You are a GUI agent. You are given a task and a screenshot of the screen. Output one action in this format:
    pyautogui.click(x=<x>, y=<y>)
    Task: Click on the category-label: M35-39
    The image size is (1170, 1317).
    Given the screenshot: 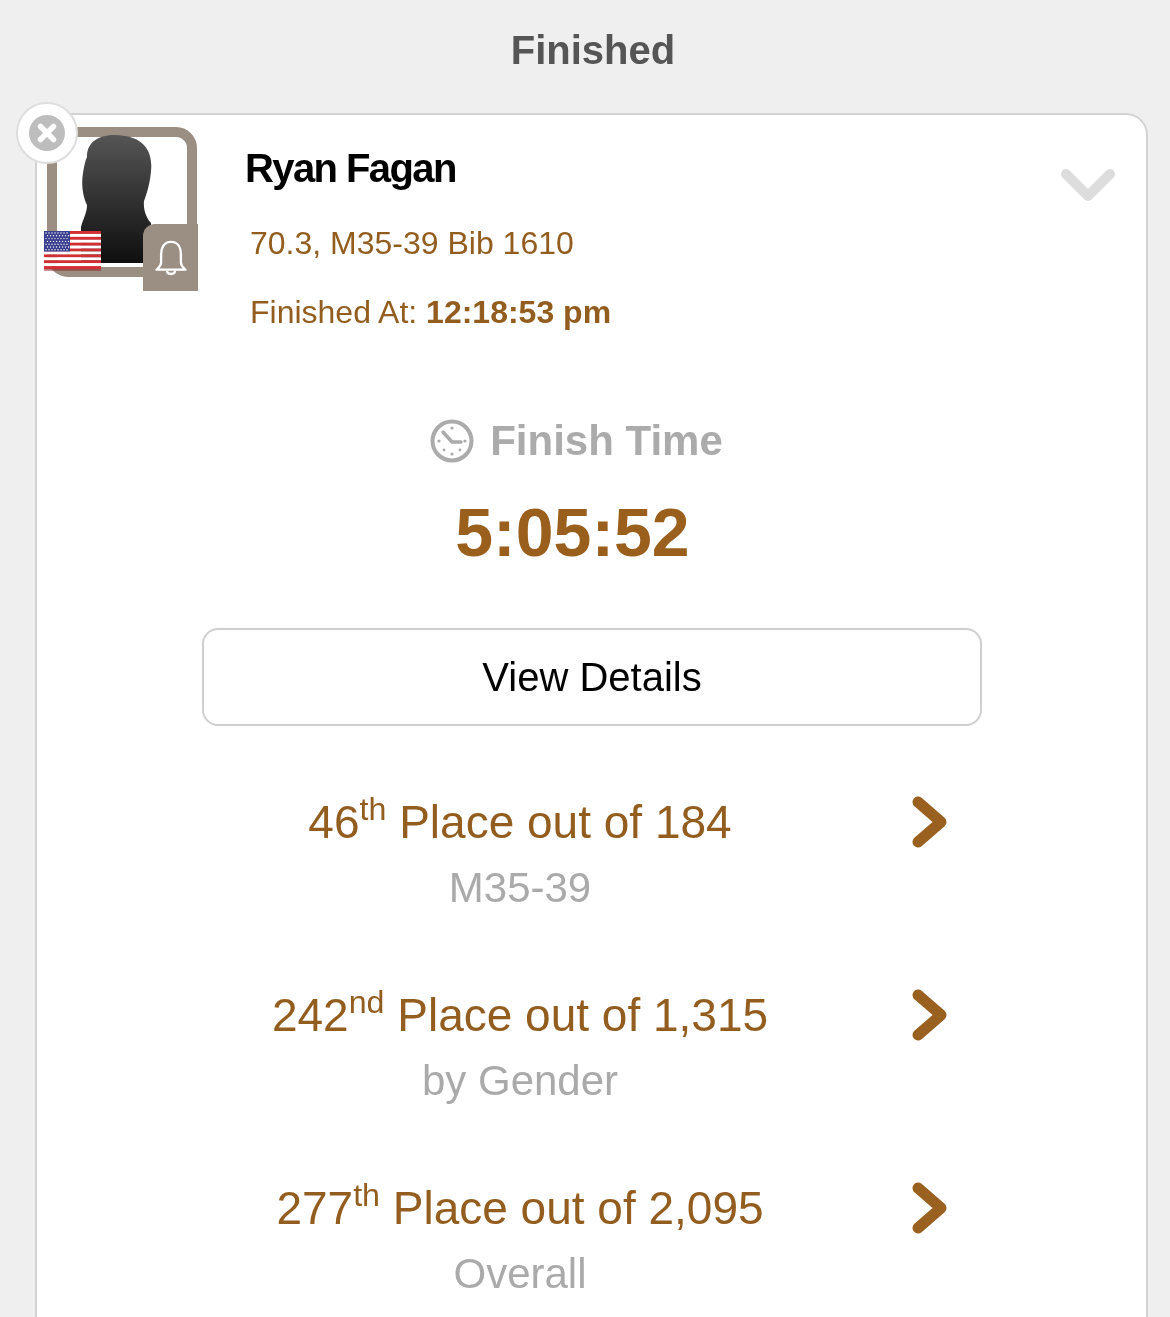 What is the action you would take?
    pyautogui.click(x=520, y=888)
    